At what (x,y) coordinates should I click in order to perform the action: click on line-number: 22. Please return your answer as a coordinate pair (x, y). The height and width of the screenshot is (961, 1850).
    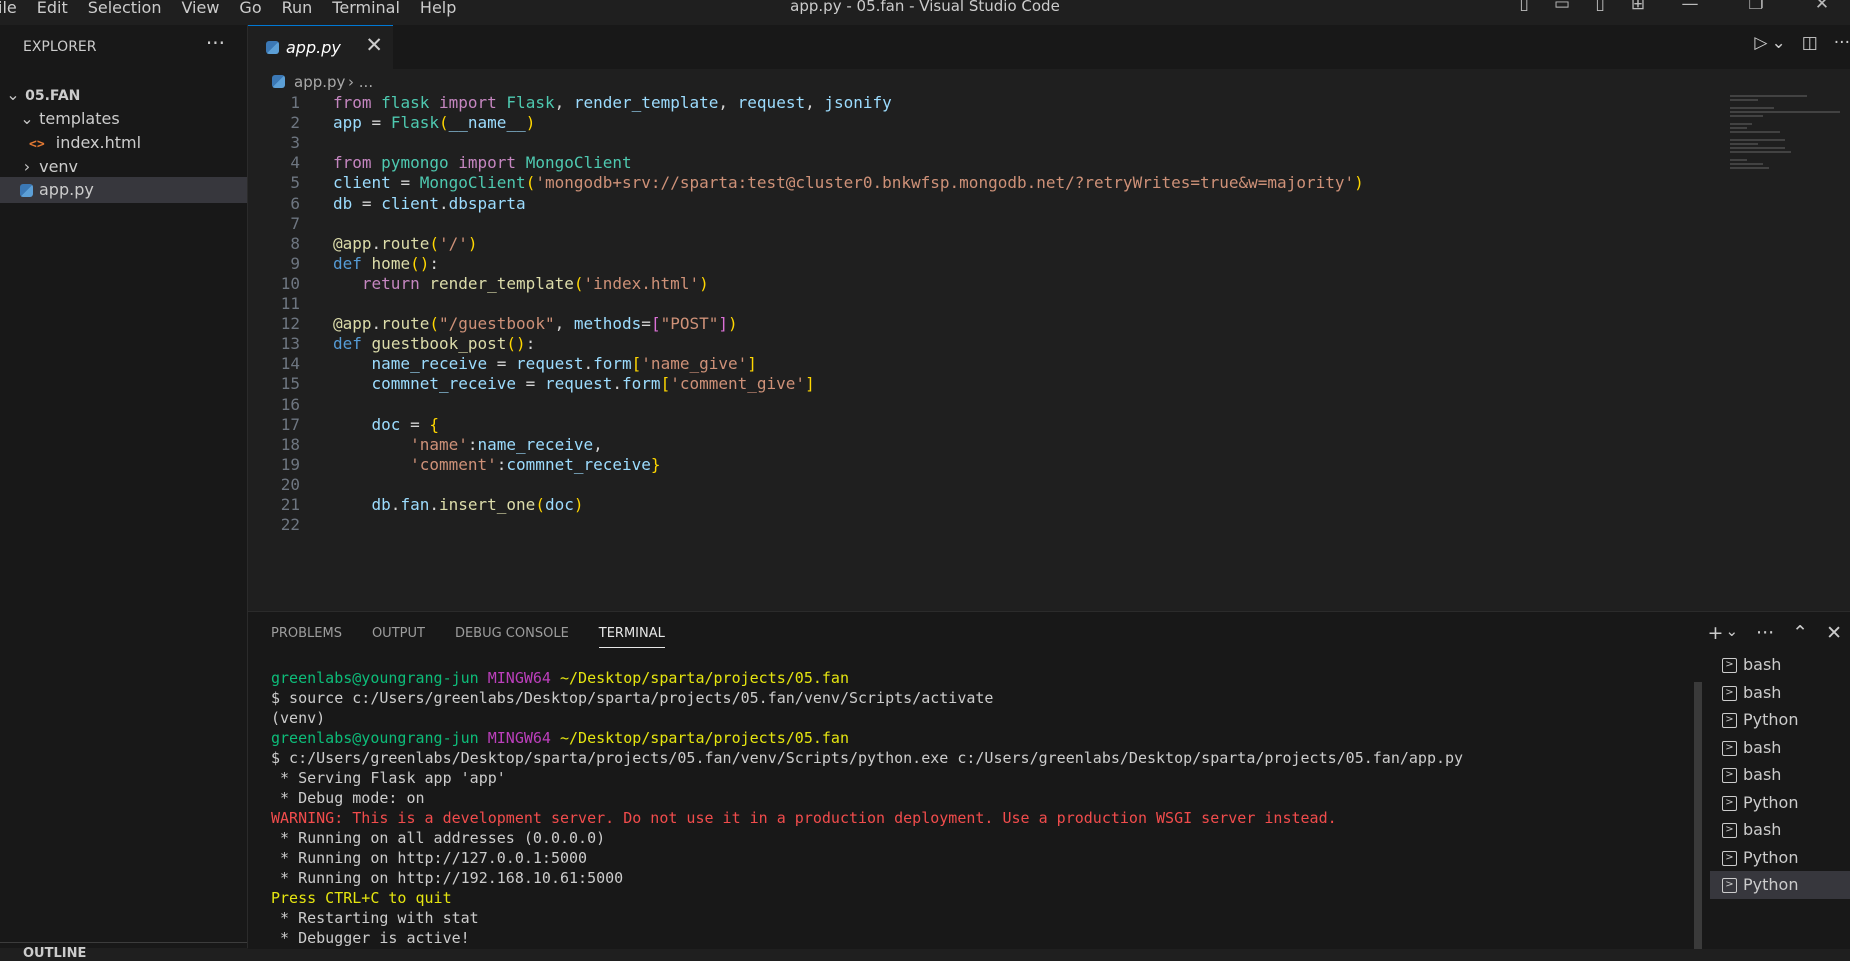
    Looking at the image, I should click on (290, 525).